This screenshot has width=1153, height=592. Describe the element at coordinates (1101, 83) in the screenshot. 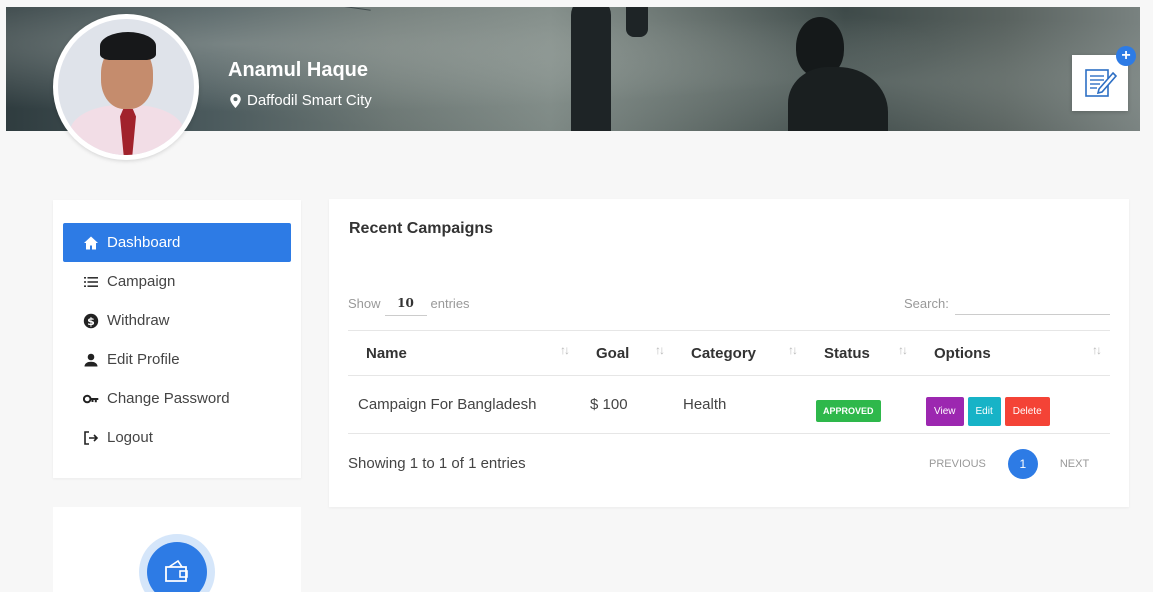

I see `pencil-document-icon` at that location.